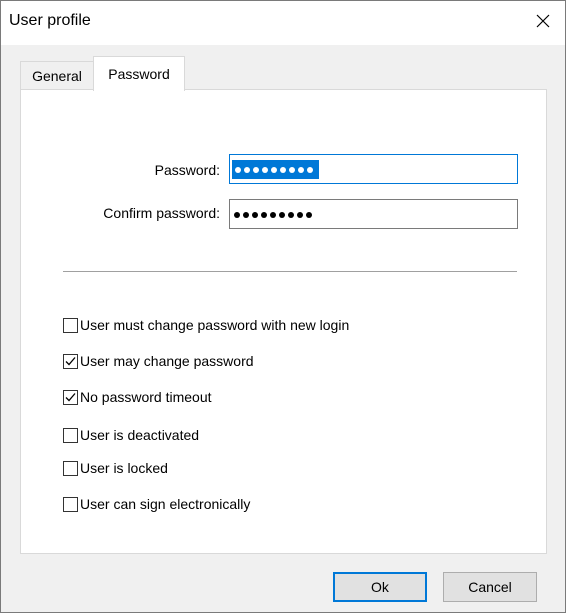  Describe the element at coordinates (140, 435) in the screenshot. I see `option-label: User is deactivated` at that location.